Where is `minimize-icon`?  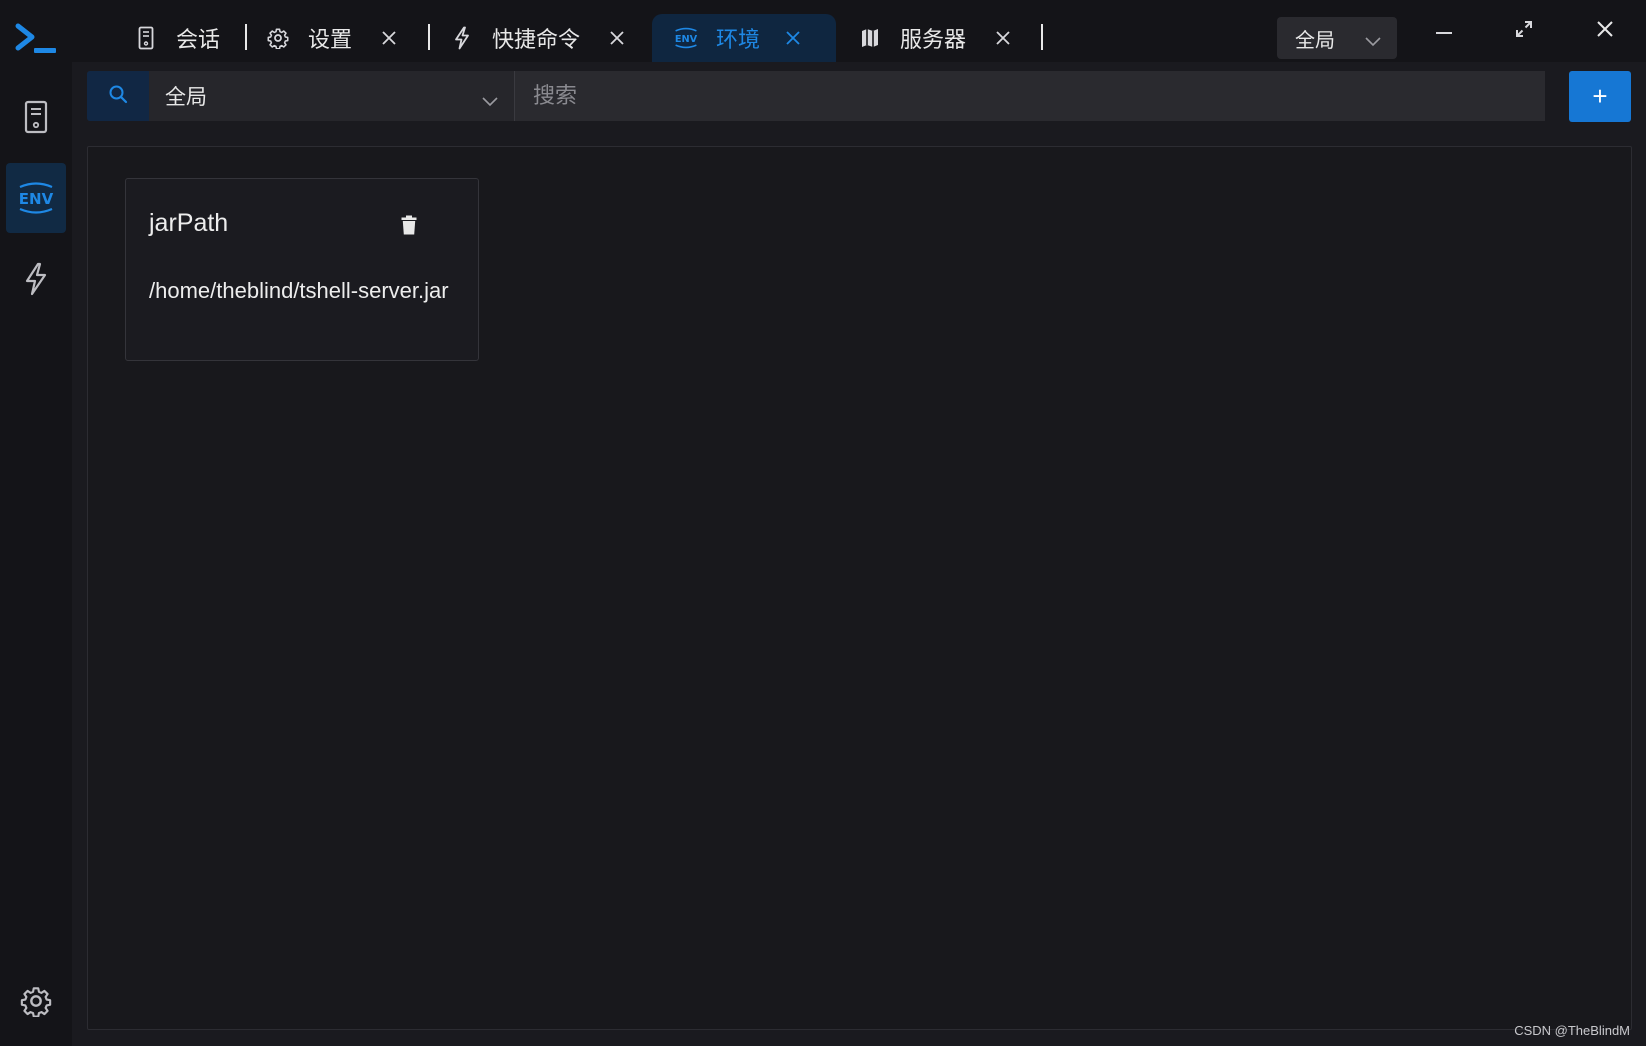 minimize-icon is located at coordinates (1444, 31).